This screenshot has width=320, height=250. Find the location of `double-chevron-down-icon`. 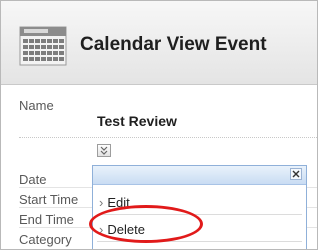

double-chevron-down-icon is located at coordinates (104, 150).